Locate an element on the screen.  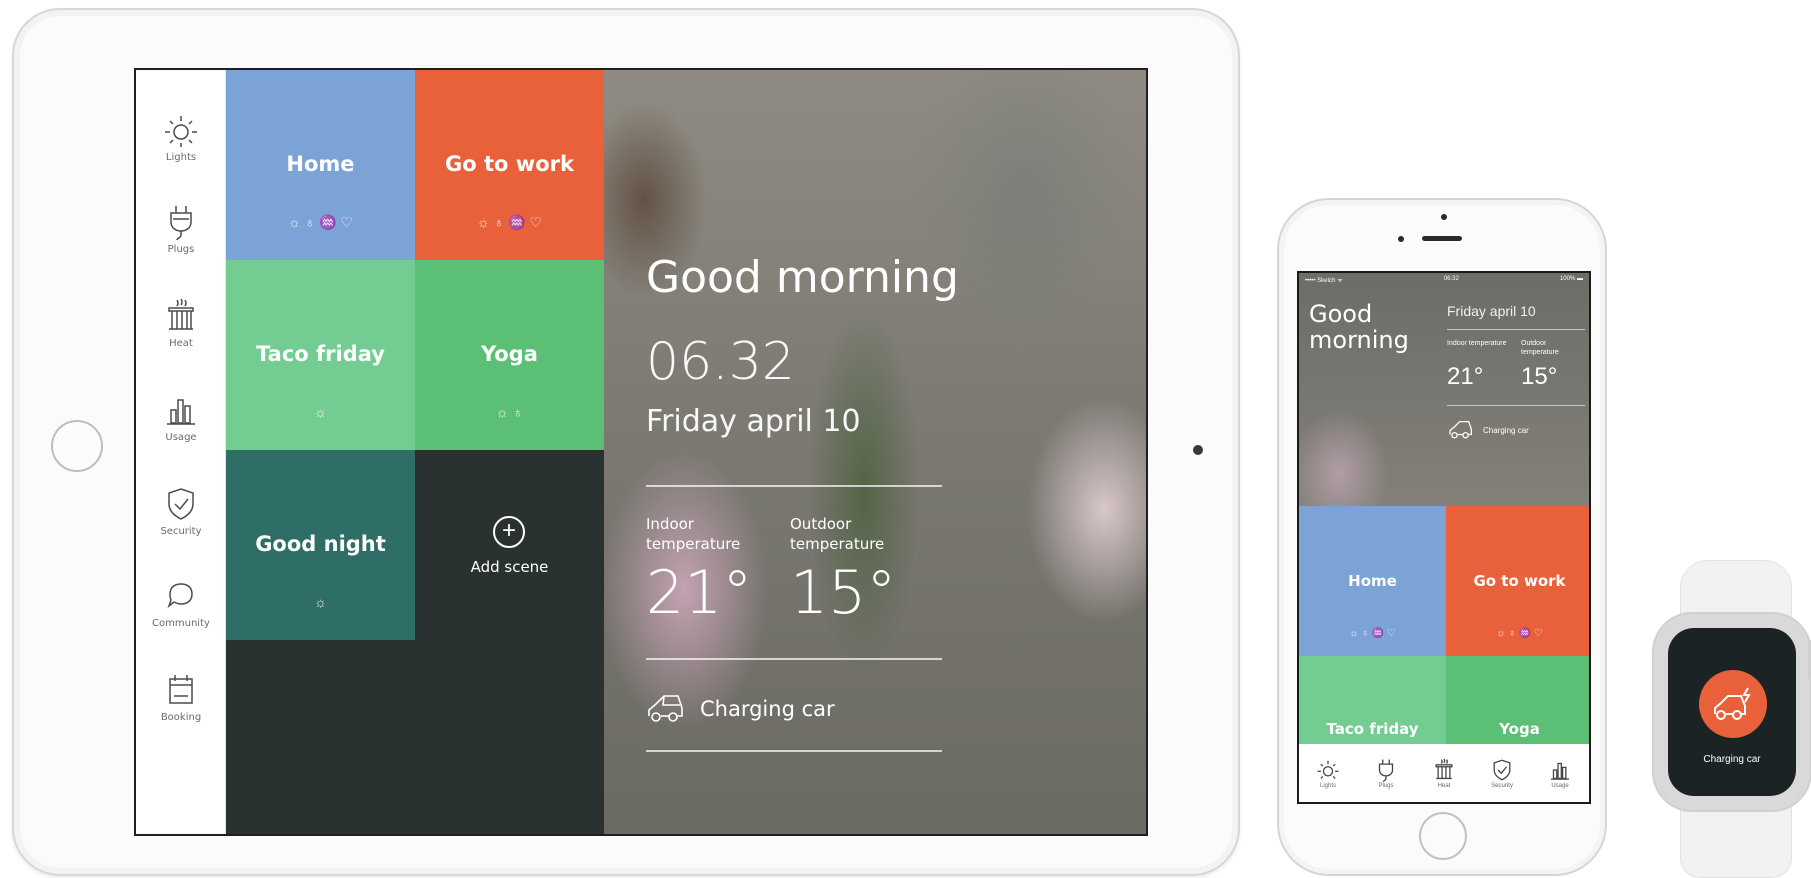
sidebar-item-plugs: Plugs is located at coordinates (181, 228).